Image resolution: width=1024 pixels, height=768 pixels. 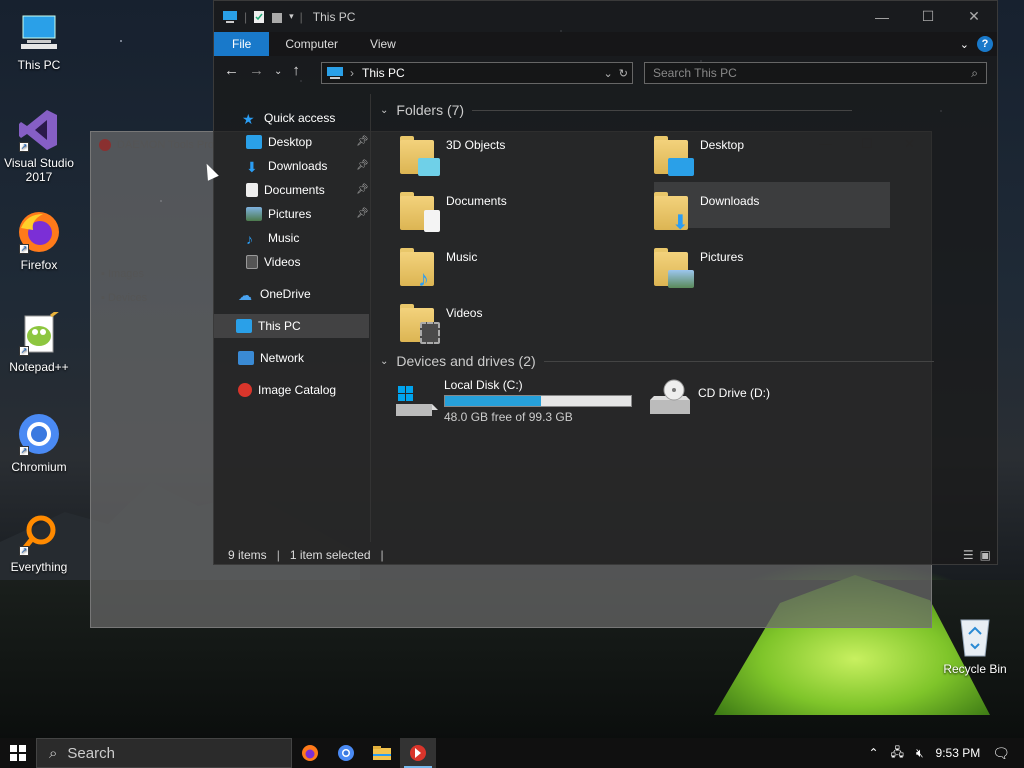 What do you see at coordinates (974, 16) in the screenshot?
I see `close-button: ✕` at bounding box center [974, 16].